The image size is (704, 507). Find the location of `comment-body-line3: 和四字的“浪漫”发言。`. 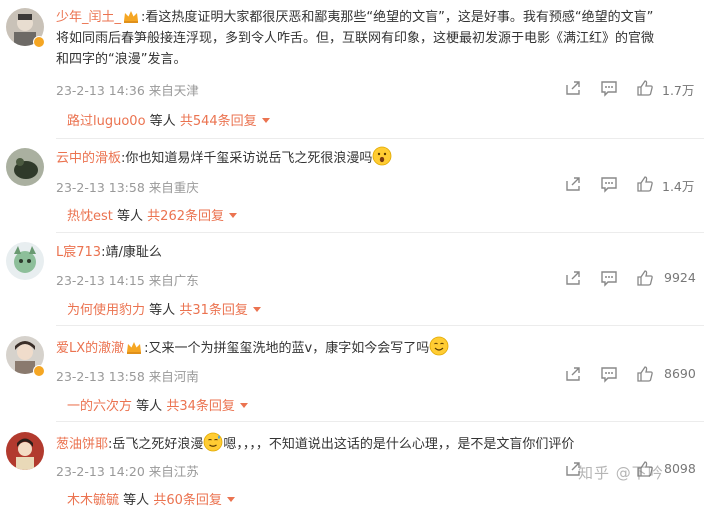

comment-body-line3: 和四字的“浪漫”发言。 is located at coordinates (121, 59).